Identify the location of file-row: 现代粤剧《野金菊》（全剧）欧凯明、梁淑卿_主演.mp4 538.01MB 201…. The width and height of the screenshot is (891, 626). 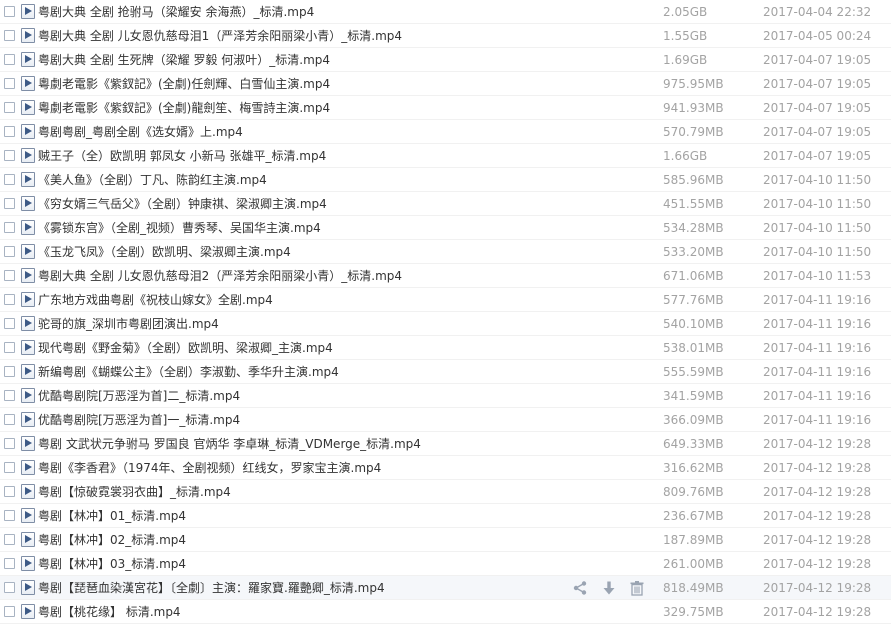
(445, 348).